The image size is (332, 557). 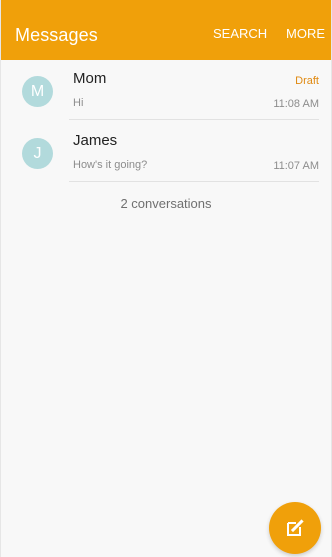 What do you see at coordinates (37, 91) in the screenshot?
I see `avatar: M` at bounding box center [37, 91].